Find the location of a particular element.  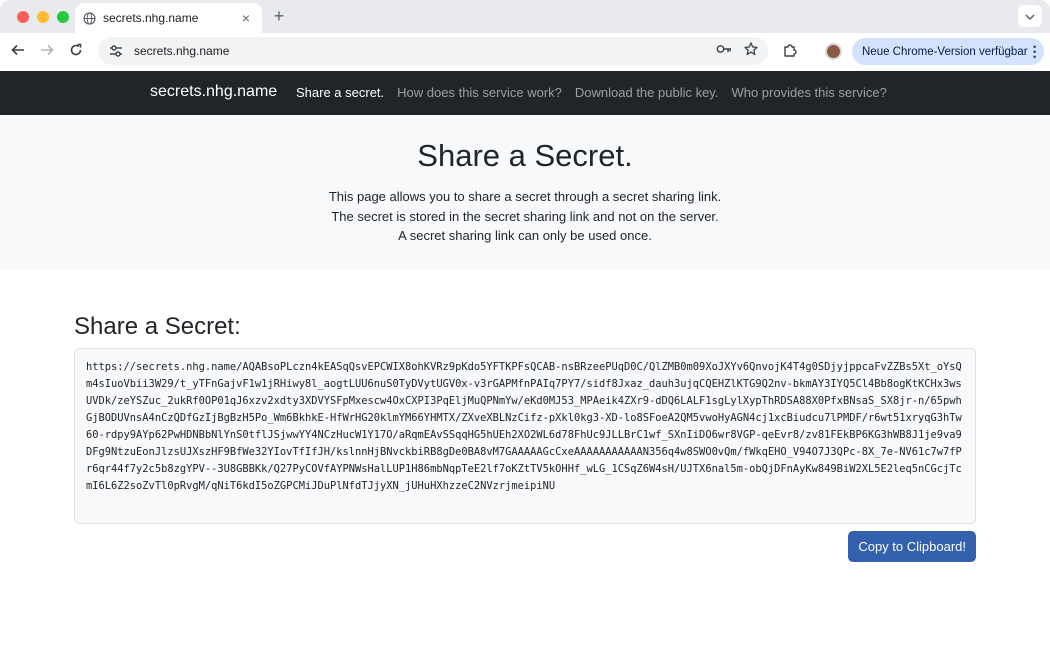

browser-tab: secrets.nhg.name × is located at coordinates (168, 18).